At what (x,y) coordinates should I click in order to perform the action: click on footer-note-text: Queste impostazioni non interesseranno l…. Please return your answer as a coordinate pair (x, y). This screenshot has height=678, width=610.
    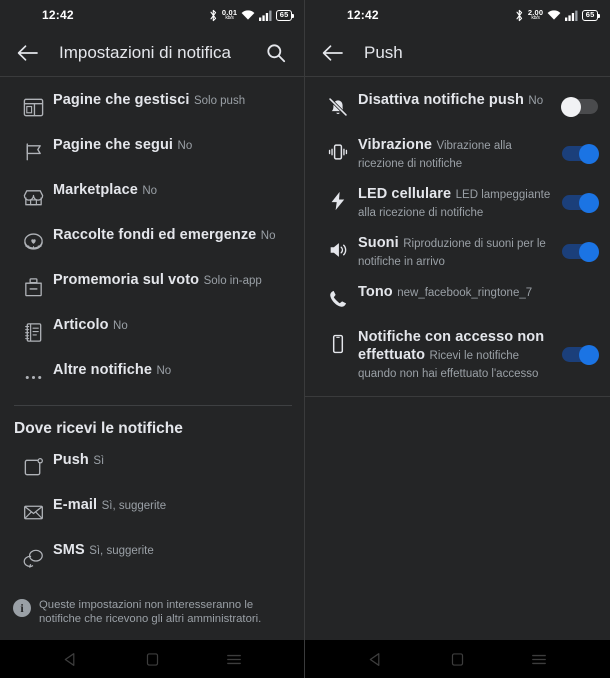
    Looking at the image, I should click on (150, 612).